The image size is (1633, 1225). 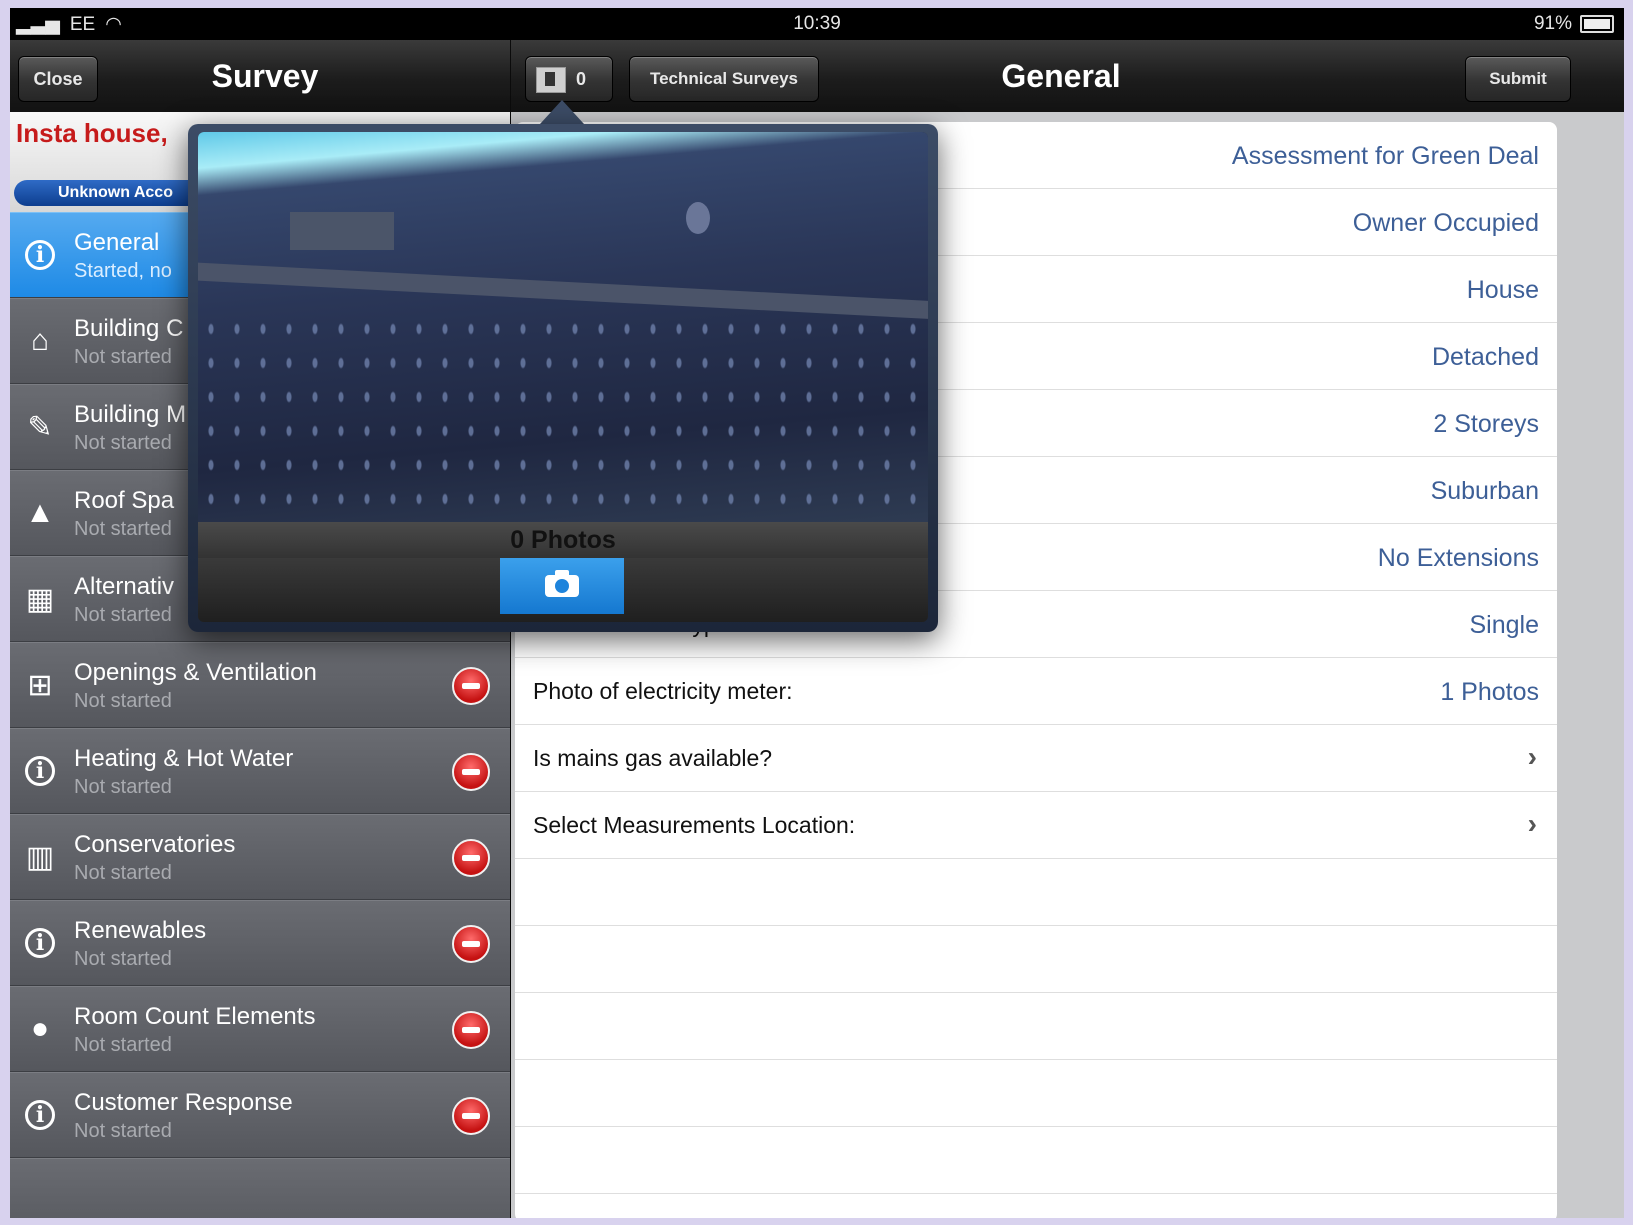 I want to click on sidebar-item-title: Alternativ, so click(x=124, y=586).